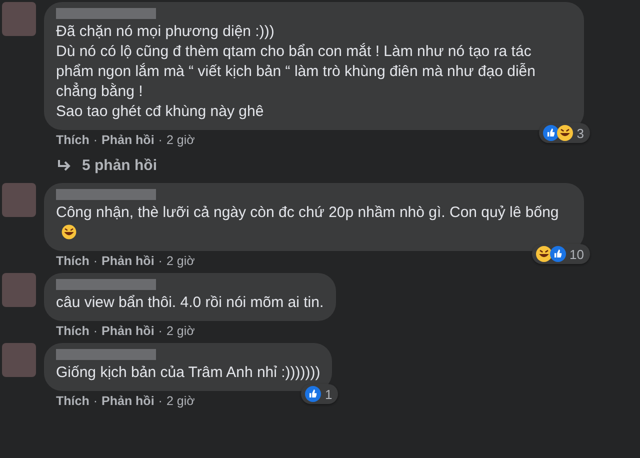 This screenshot has height=458, width=640. What do you see at coordinates (577, 254) in the screenshot?
I see `reaction-count: 10` at bounding box center [577, 254].